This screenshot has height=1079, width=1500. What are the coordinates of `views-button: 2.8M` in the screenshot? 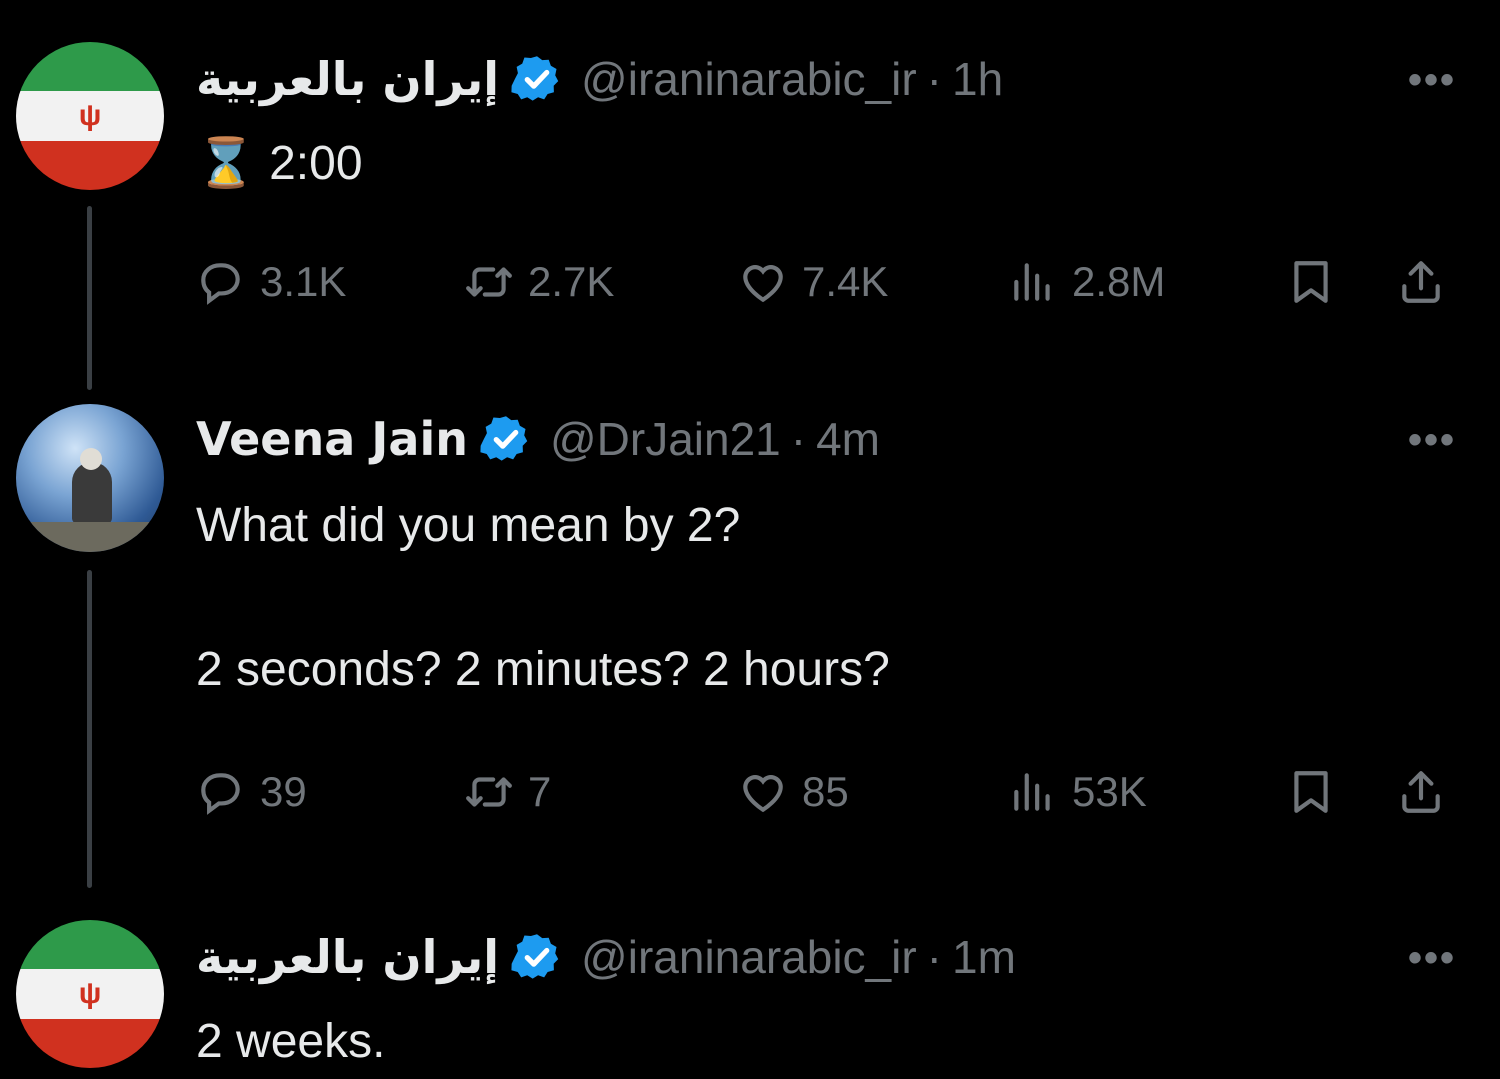 It's located at (1086, 282).